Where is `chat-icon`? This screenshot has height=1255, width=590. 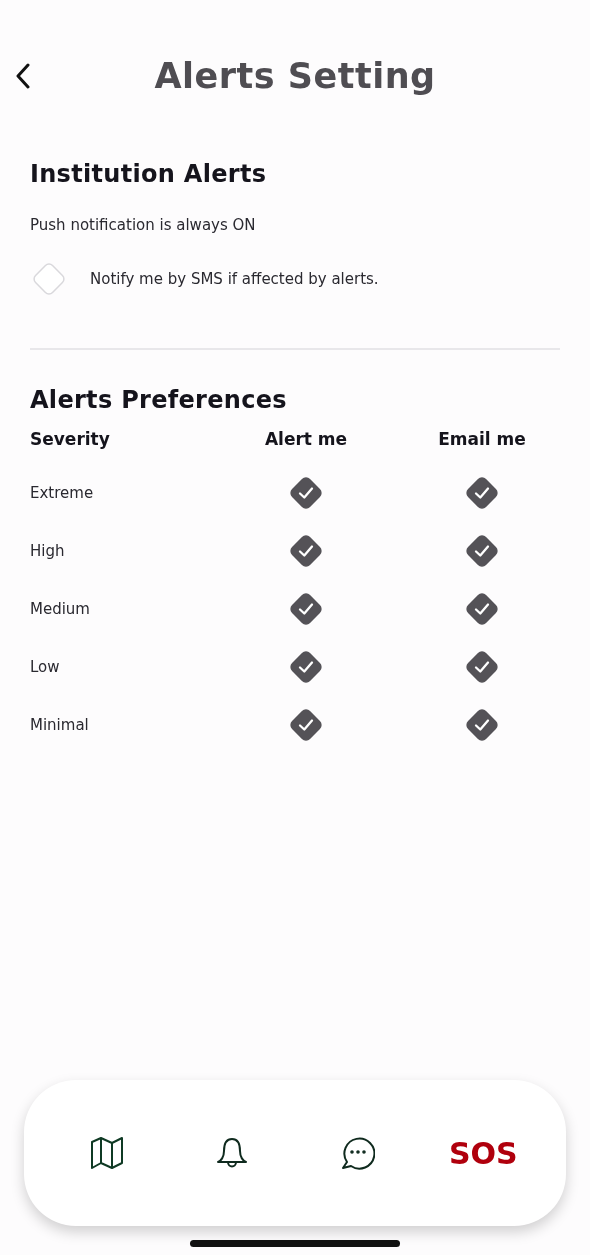 chat-icon is located at coordinates (357, 1153).